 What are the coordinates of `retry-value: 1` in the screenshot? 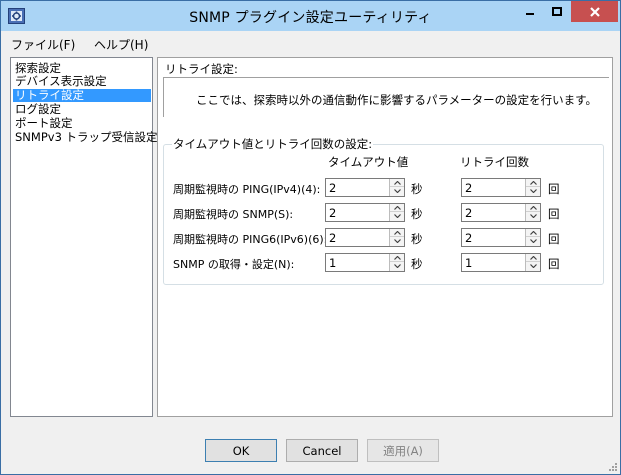 It's located at (468, 263).